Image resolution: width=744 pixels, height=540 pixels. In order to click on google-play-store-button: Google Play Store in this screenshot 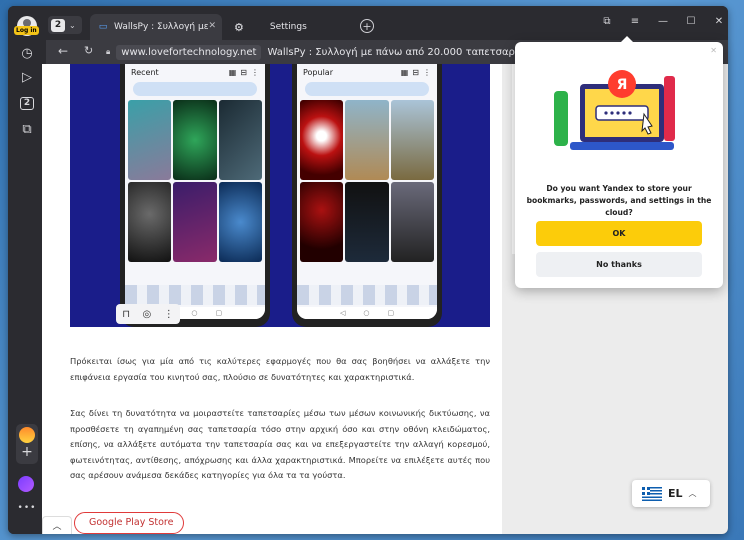, I will do `click(129, 523)`.